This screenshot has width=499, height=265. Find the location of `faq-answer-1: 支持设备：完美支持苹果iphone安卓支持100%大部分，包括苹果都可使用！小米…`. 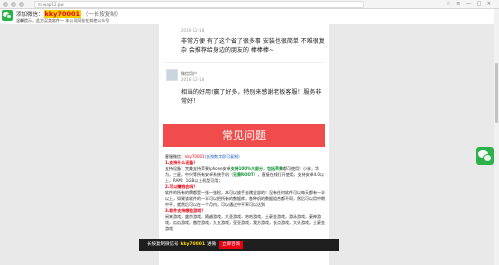

faq-answer-1: 支持设备：完美支持苹果iphone安卓支持100%大部分，包括苹果都可使用！小米… is located at coordinates (245, 175).